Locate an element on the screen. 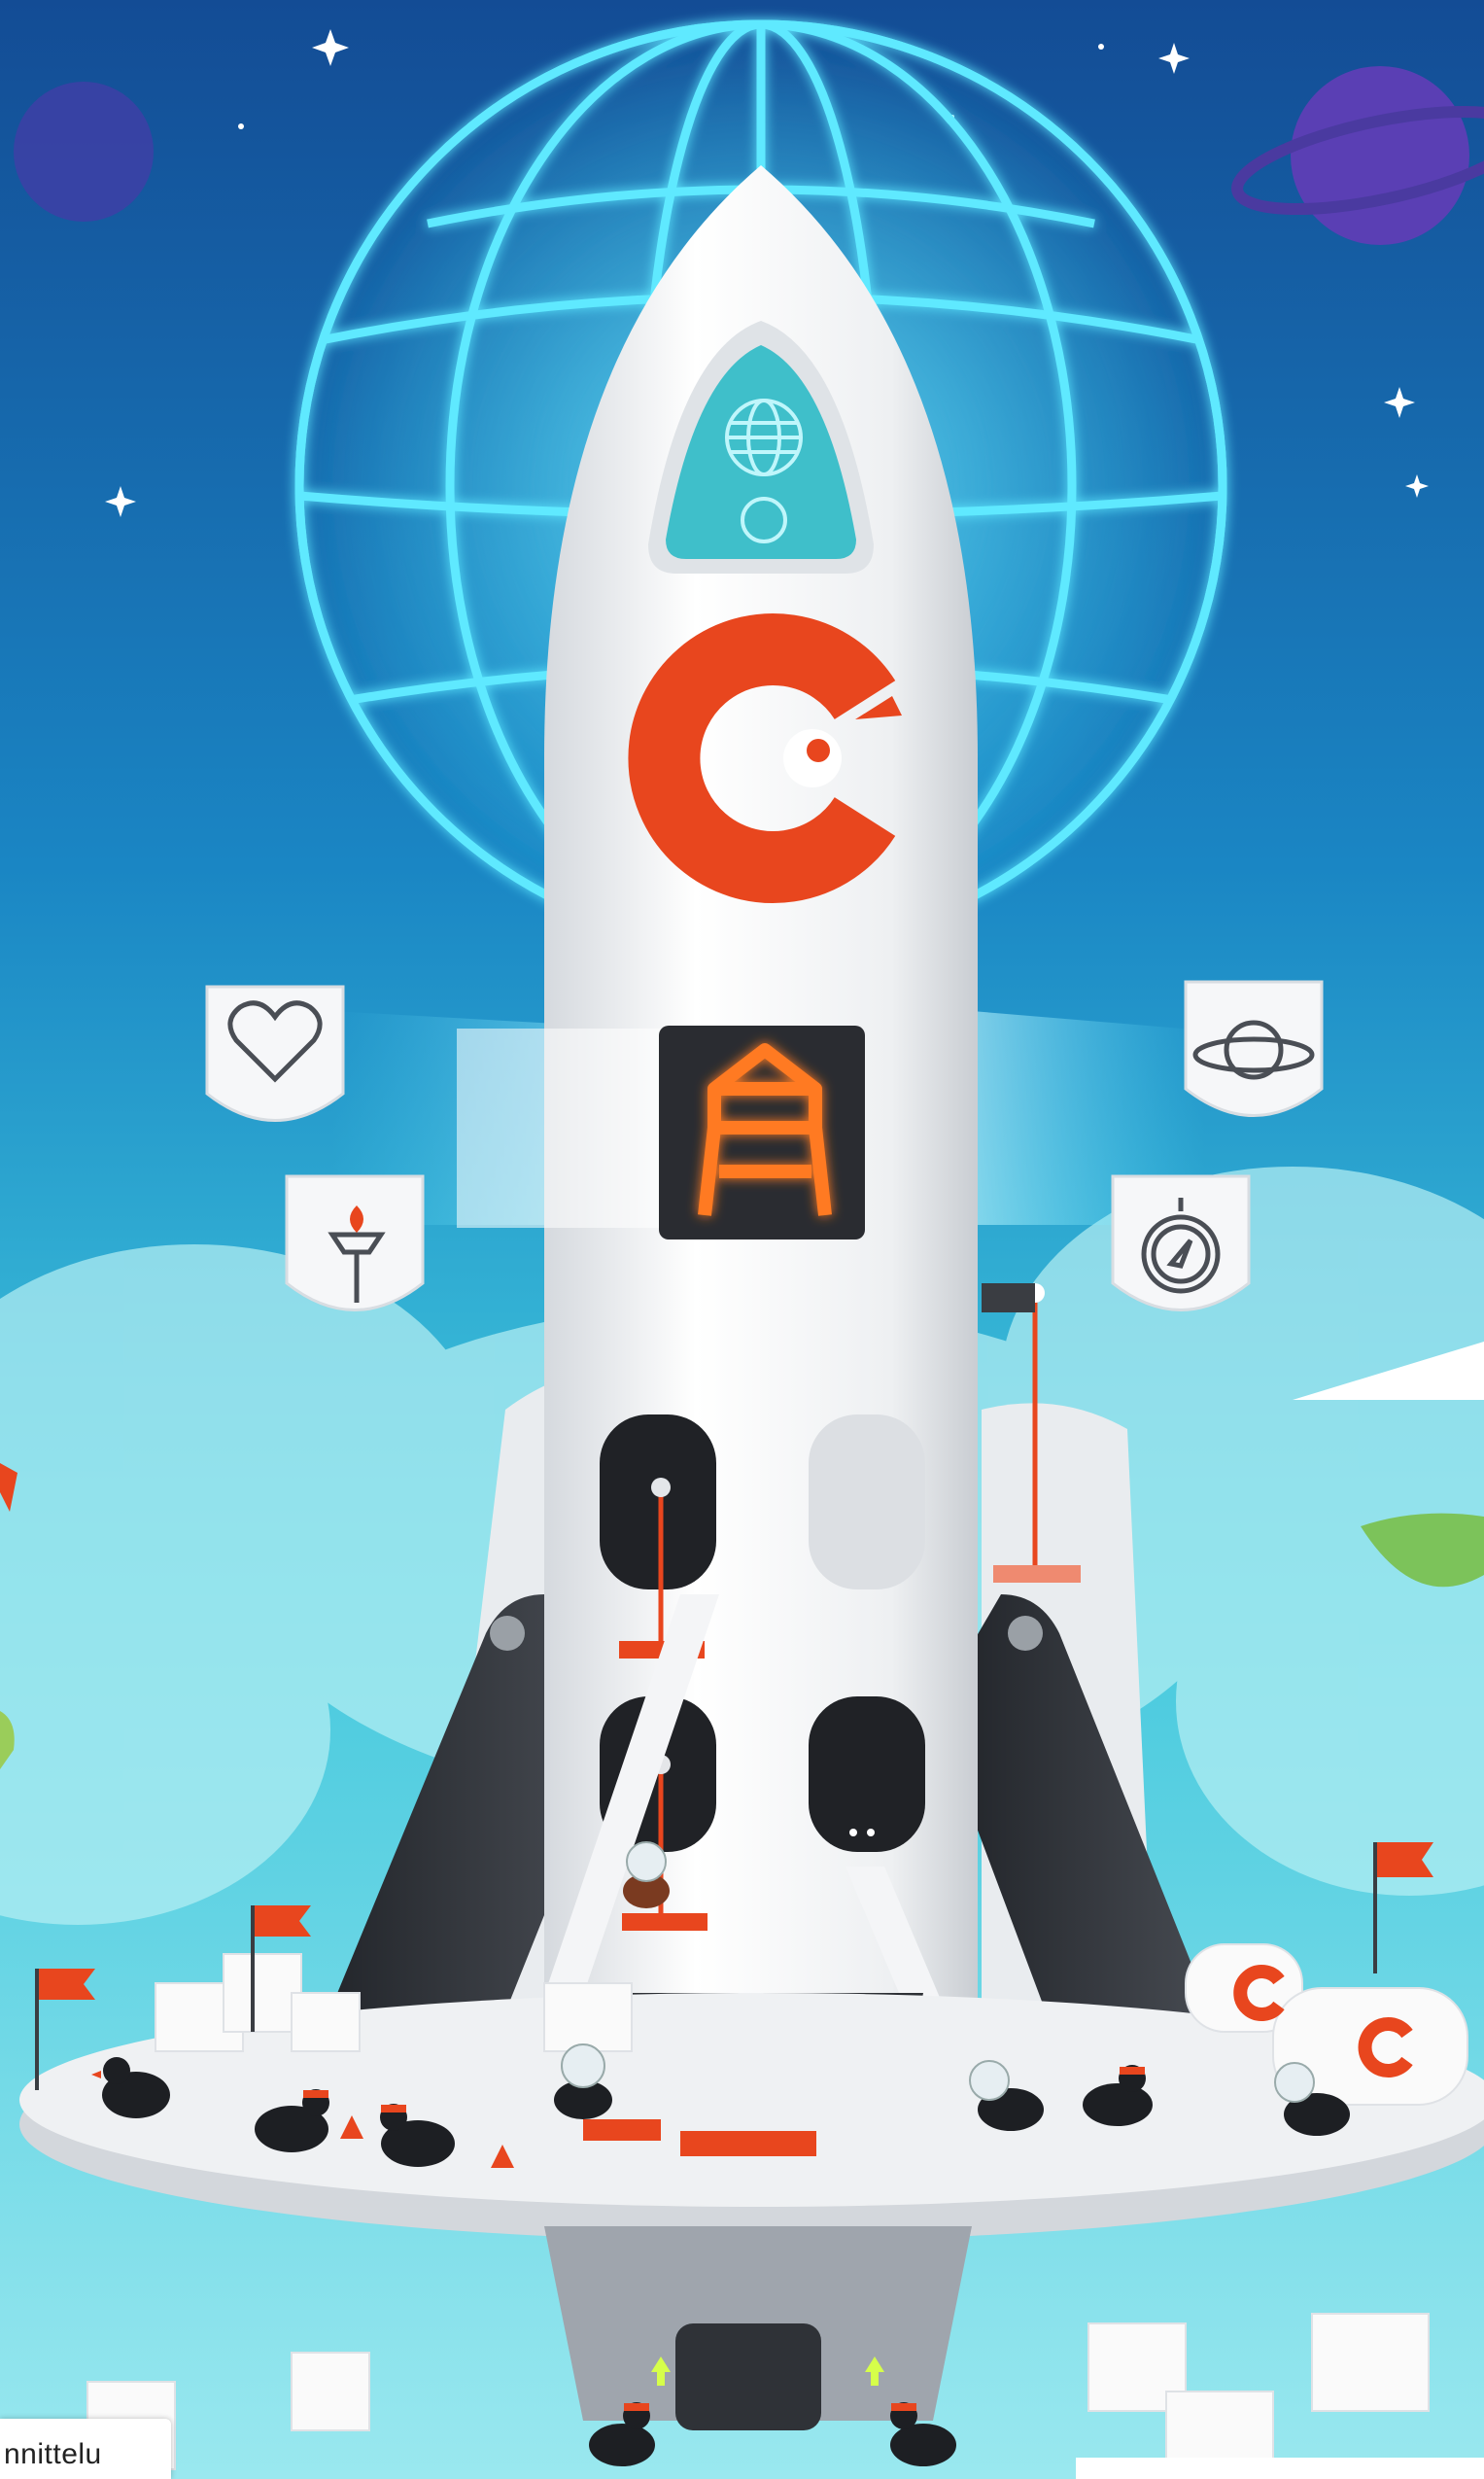 The image size is (1484, 2479). fin-bolt-left is located at coordinates (507, 1633).